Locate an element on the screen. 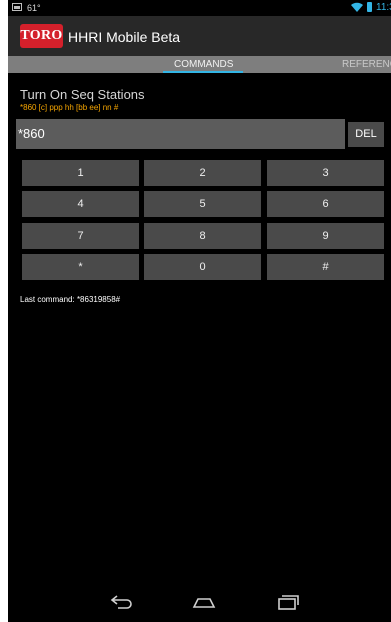  key-3: 3 is located at coordinates (325, 173).